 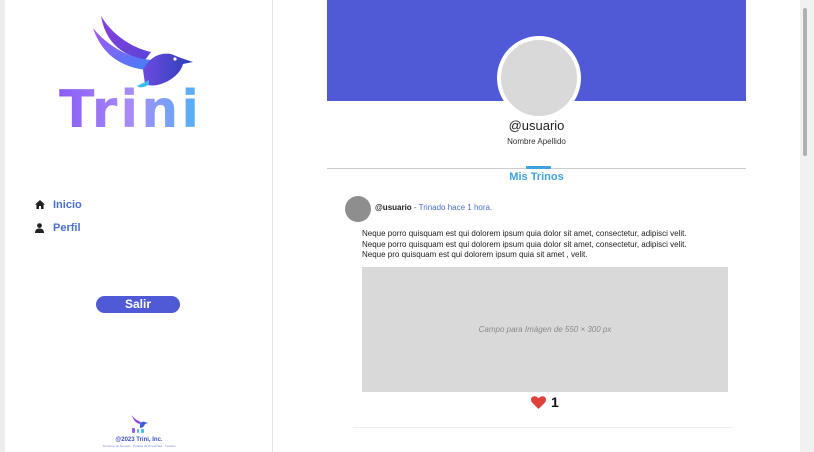 I want to click on post-divider, so click(x=543, y=427).